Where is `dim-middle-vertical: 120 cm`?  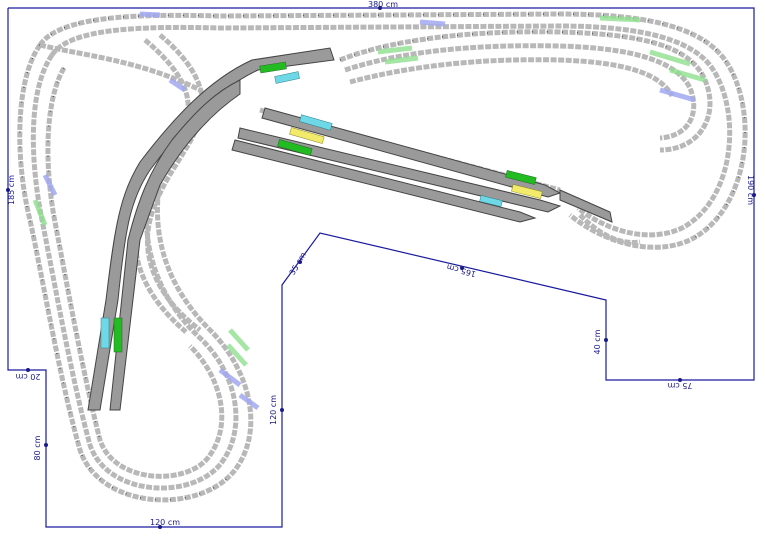 dim-middle-vertical: 120 cm is located at coordinates (273, 410).